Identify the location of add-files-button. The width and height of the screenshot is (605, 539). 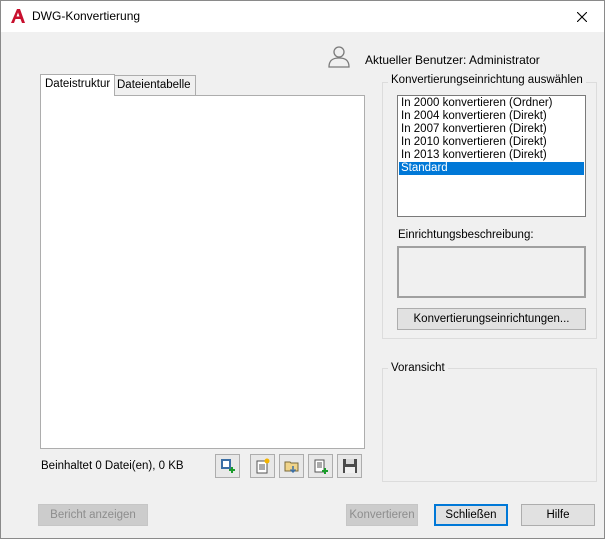
(227, 466).